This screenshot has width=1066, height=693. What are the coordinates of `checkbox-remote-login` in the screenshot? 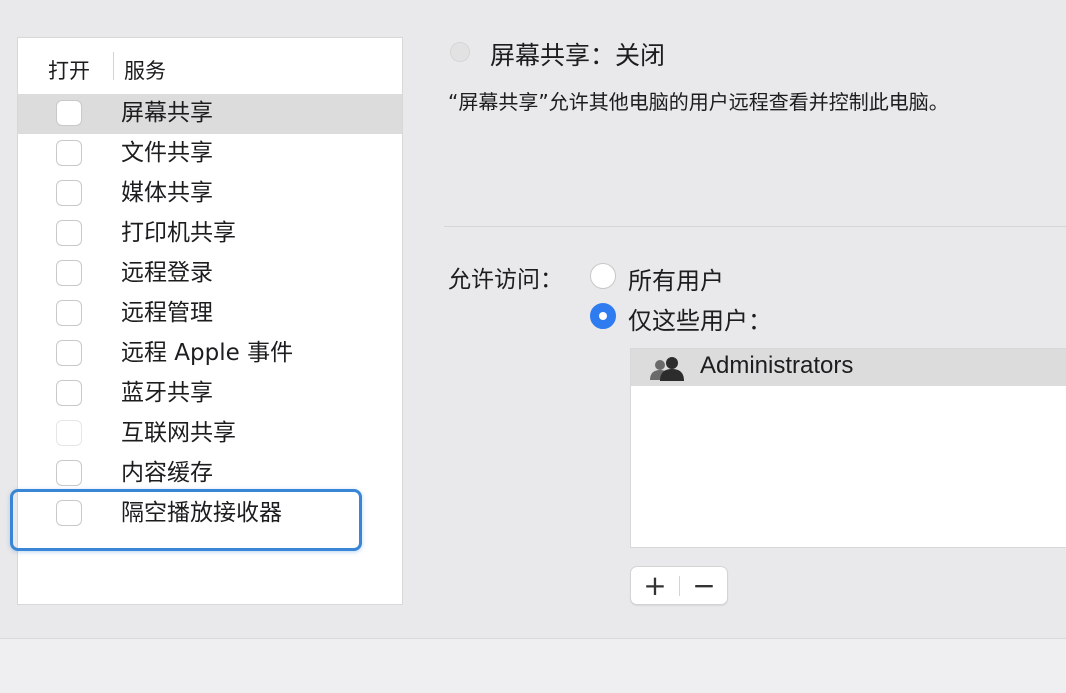 It's located at (69, 273).